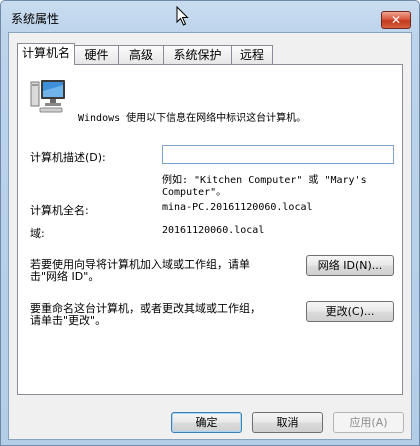 The width and height of the screenshot is (420, 446). I want to click on tab-advanced: 高级, so click(141, 54).